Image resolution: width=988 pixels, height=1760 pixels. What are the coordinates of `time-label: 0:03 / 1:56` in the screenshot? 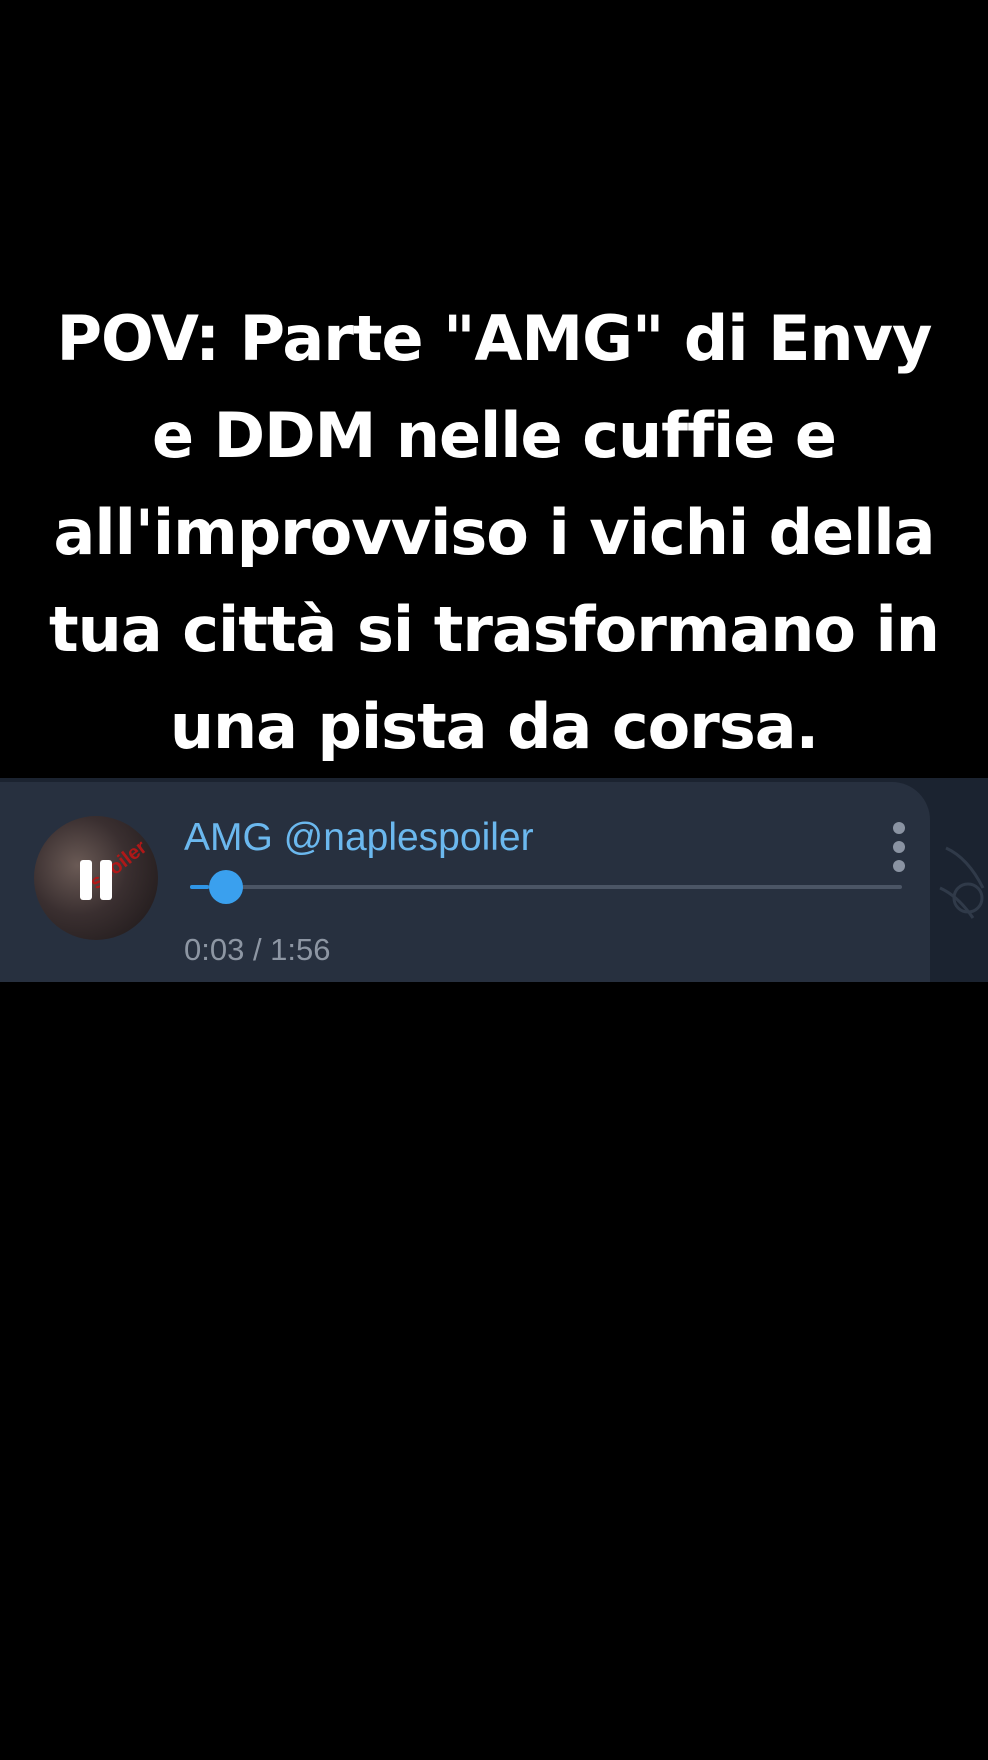 It's located at (257, 949).